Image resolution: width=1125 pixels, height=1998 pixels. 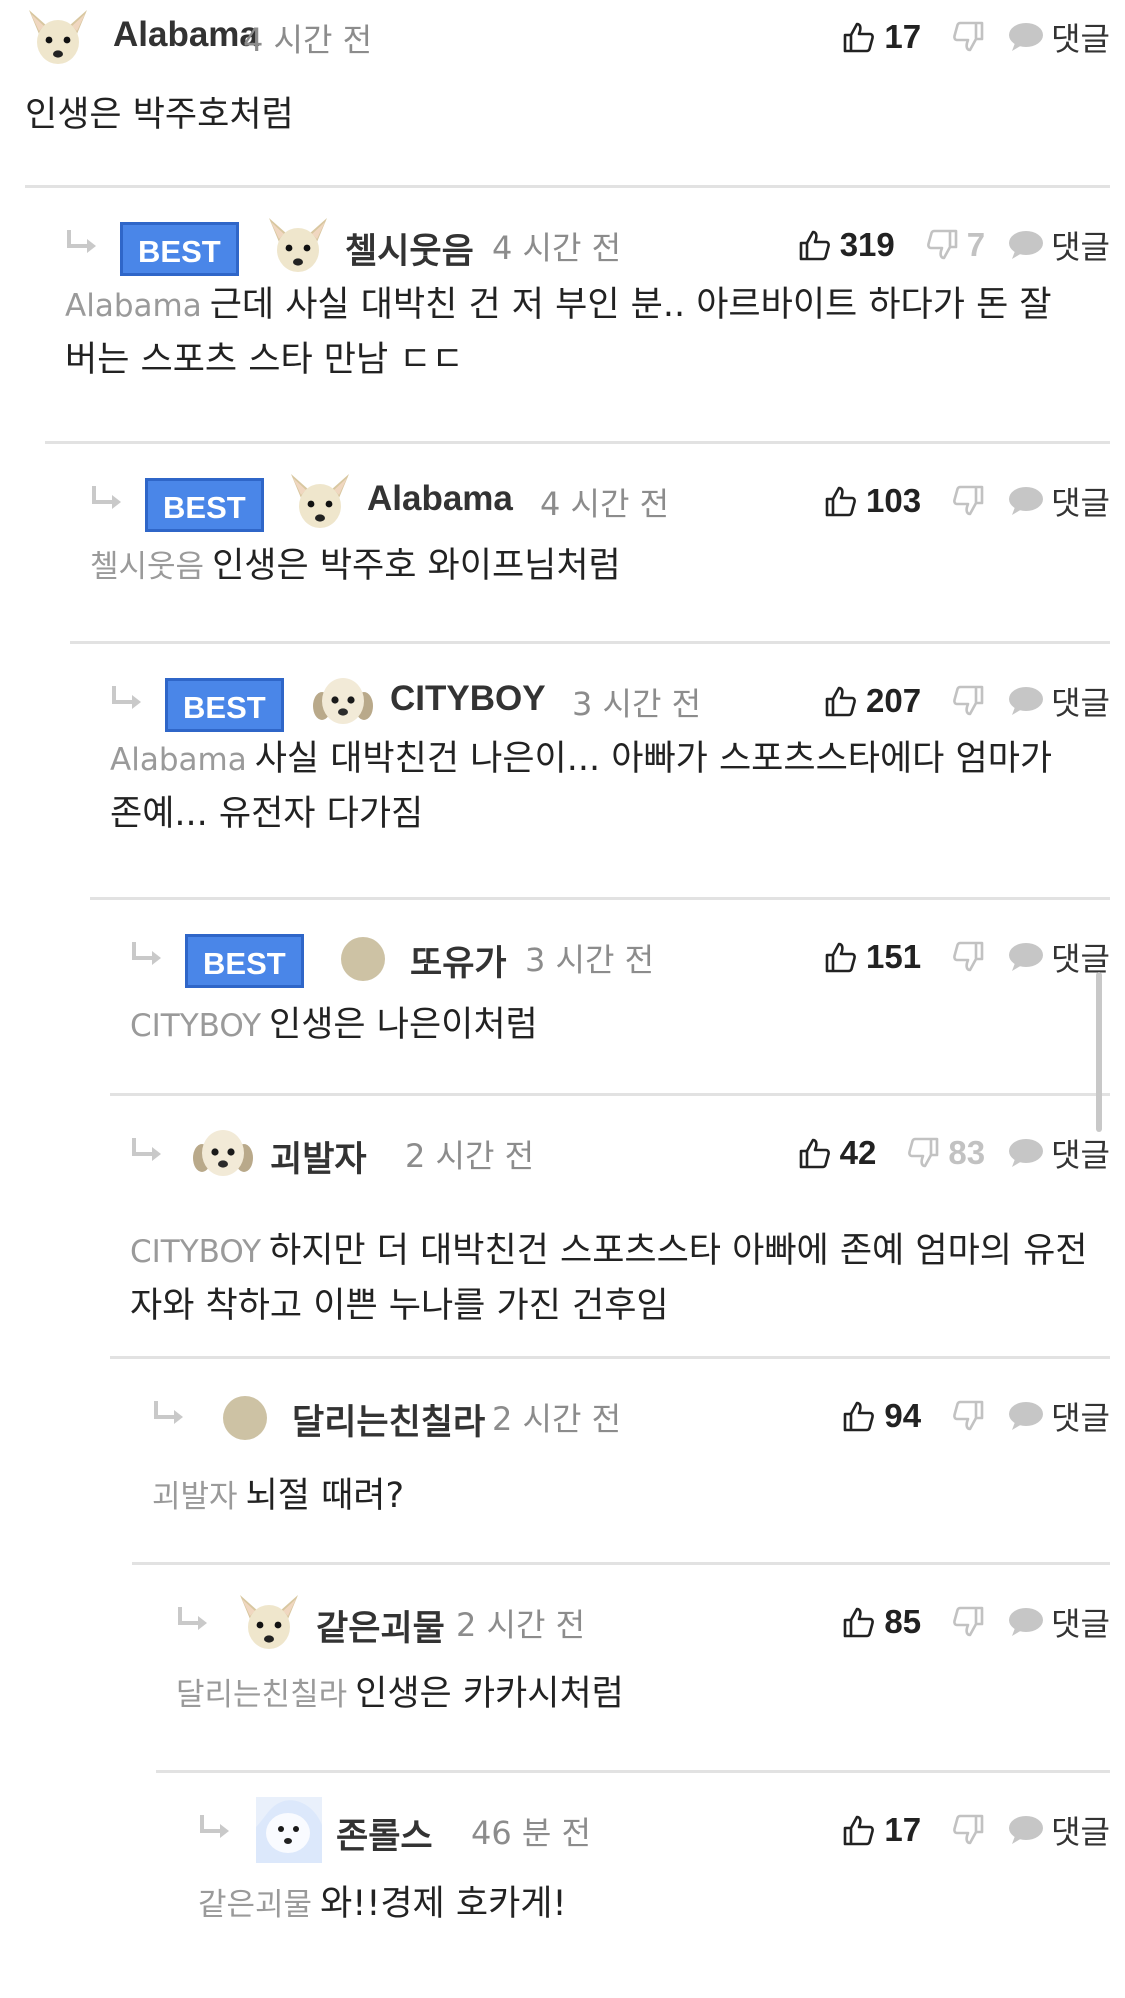 I want to click on dislike-button: 83, so click(x=945, y=1153).